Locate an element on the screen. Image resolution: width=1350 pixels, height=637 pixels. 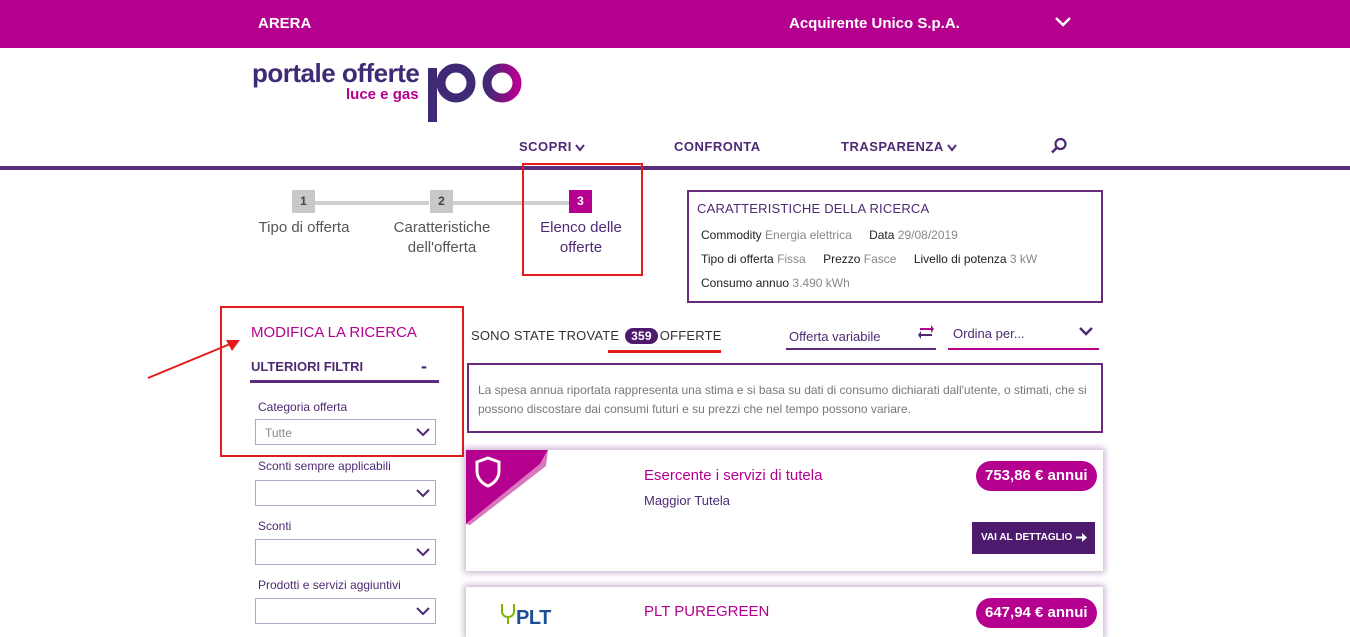
data-key: Data is located at coordinates (882, 235).